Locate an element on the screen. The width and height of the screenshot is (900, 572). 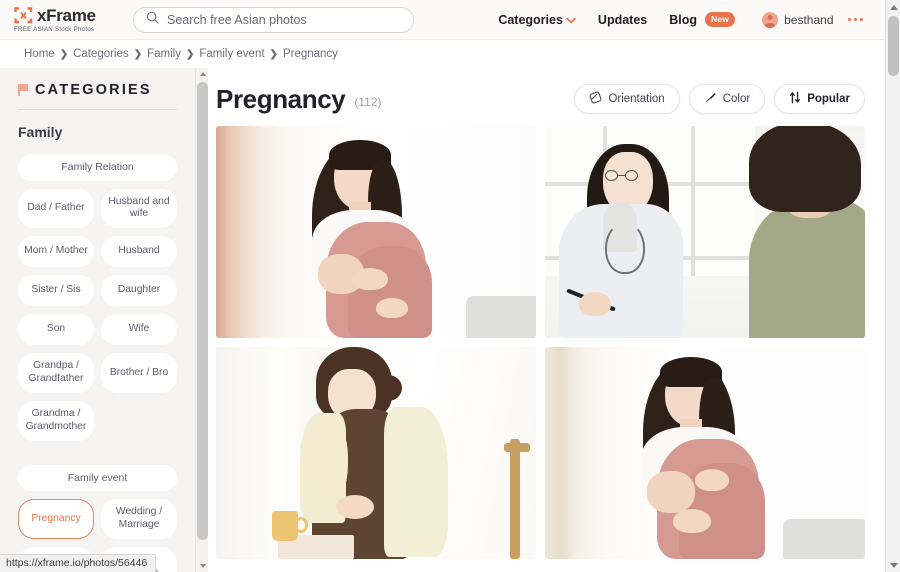
photo-count: (112) is located at coordinates (368, 102).